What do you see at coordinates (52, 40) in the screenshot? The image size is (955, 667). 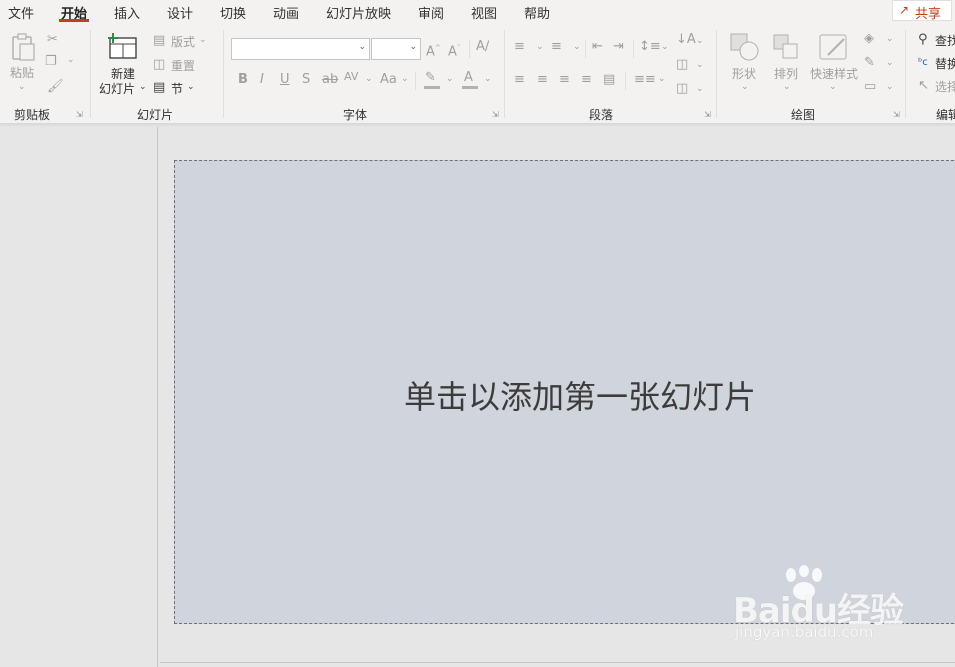 I see `cut-icon: ✂` at bounding box center [52, 40].